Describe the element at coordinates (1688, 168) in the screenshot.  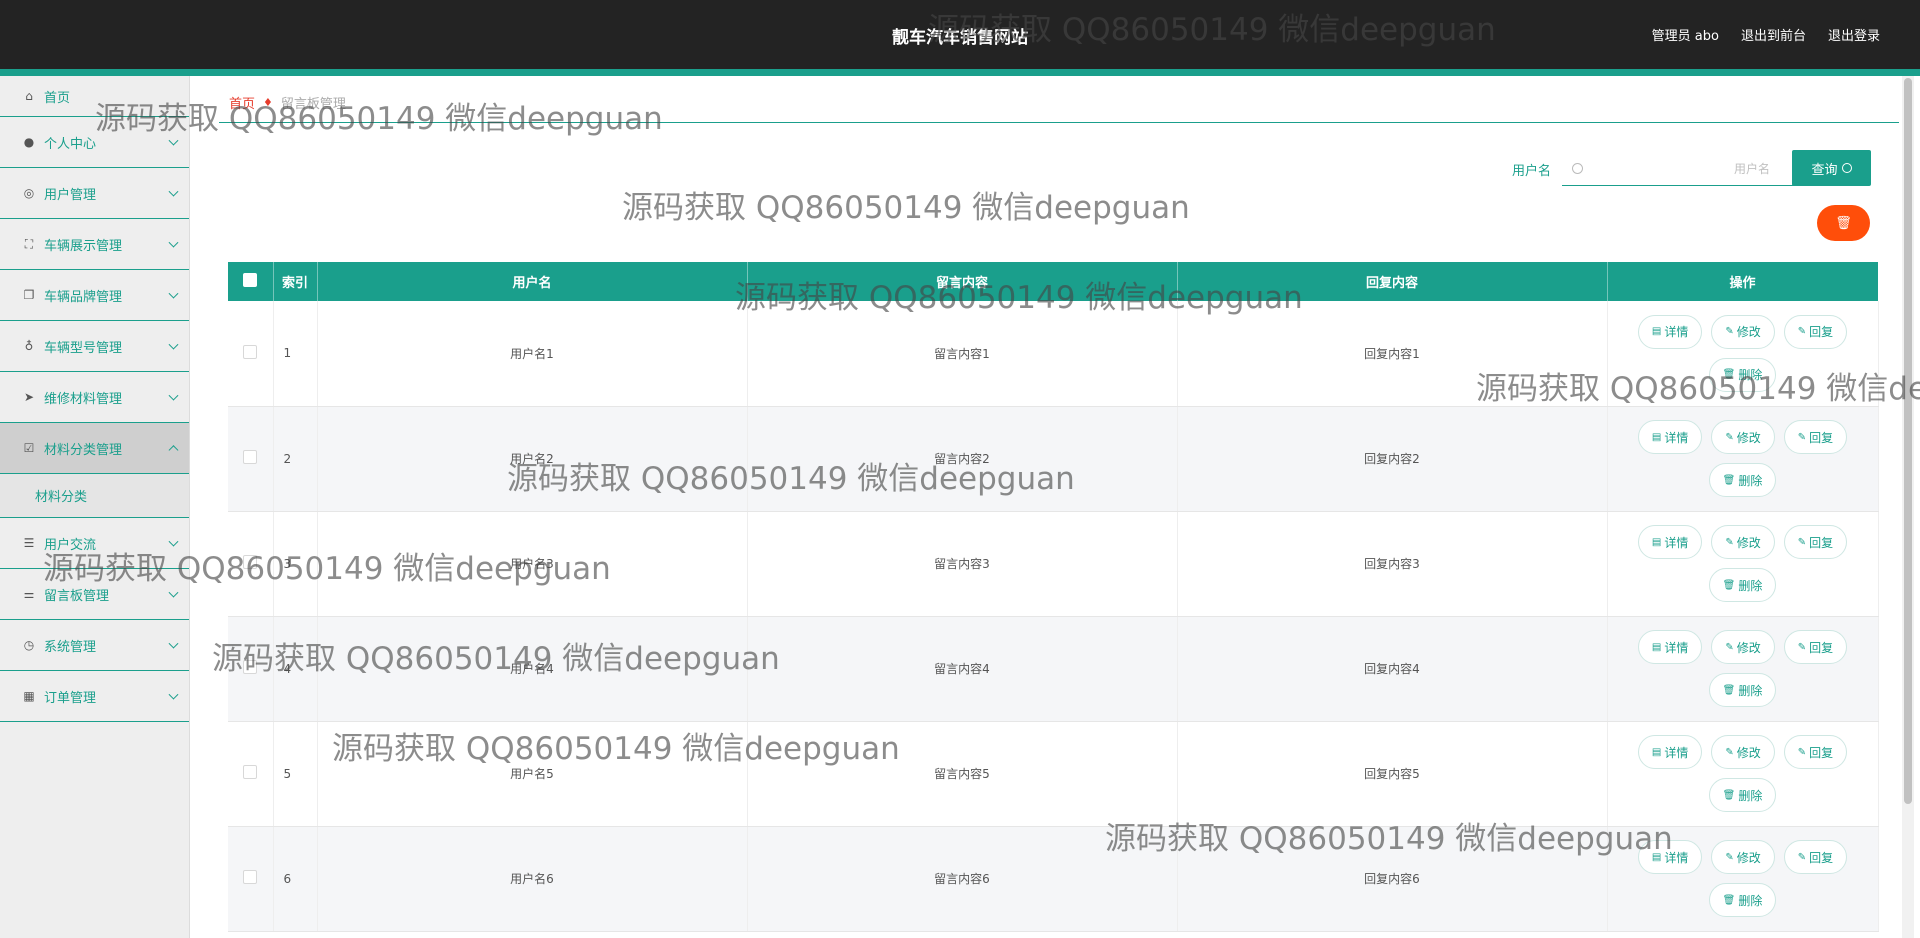
I see `search-input` at that location.